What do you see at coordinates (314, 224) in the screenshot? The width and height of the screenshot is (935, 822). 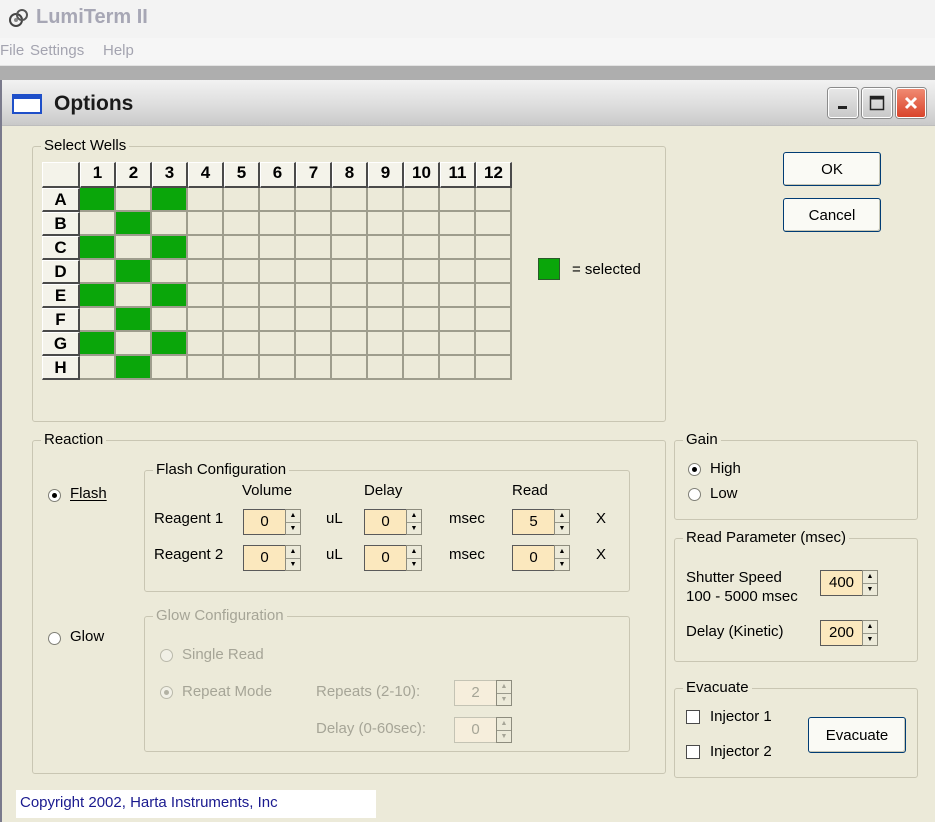 I see `well-B7` at bounding box center [314, 224].